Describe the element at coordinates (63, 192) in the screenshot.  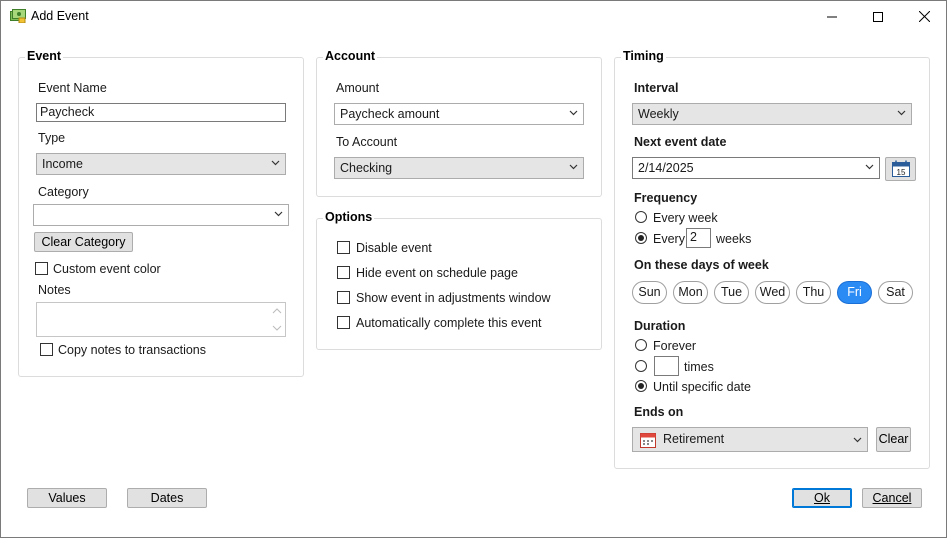
I see `category-label: Category` at that location.